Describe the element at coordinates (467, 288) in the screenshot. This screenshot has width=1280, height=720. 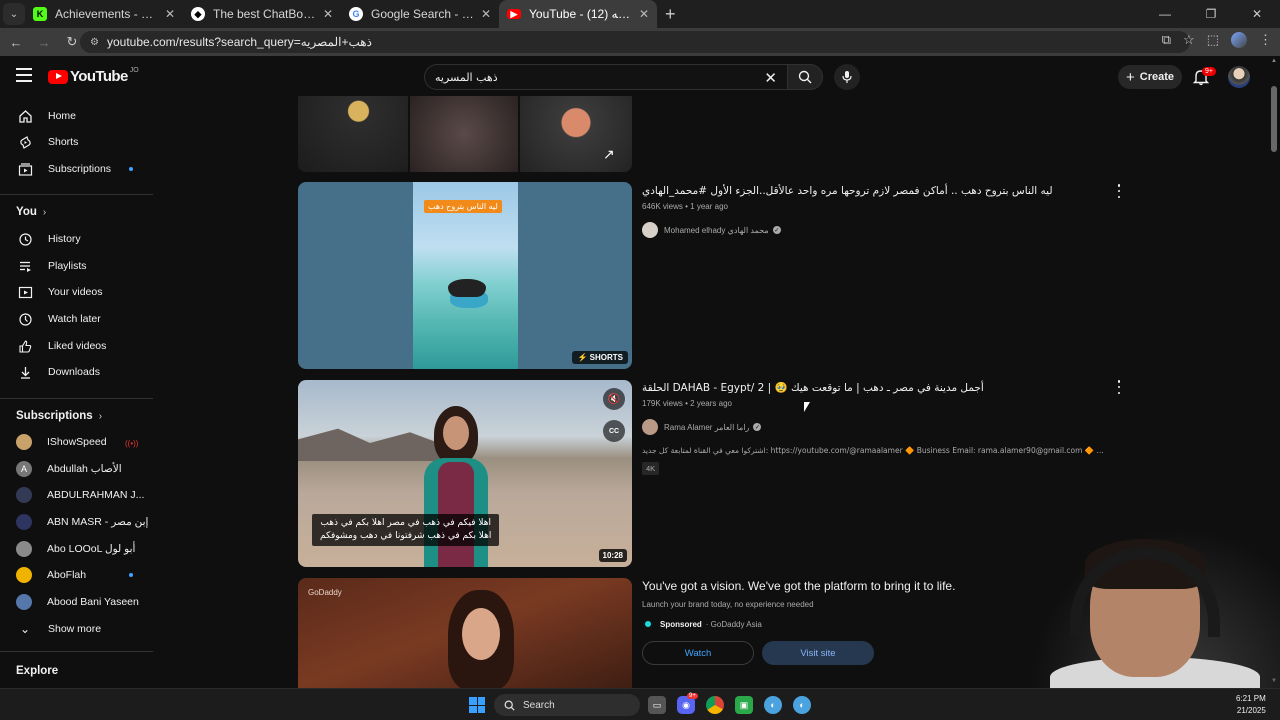
I see `person-shape` at that location.